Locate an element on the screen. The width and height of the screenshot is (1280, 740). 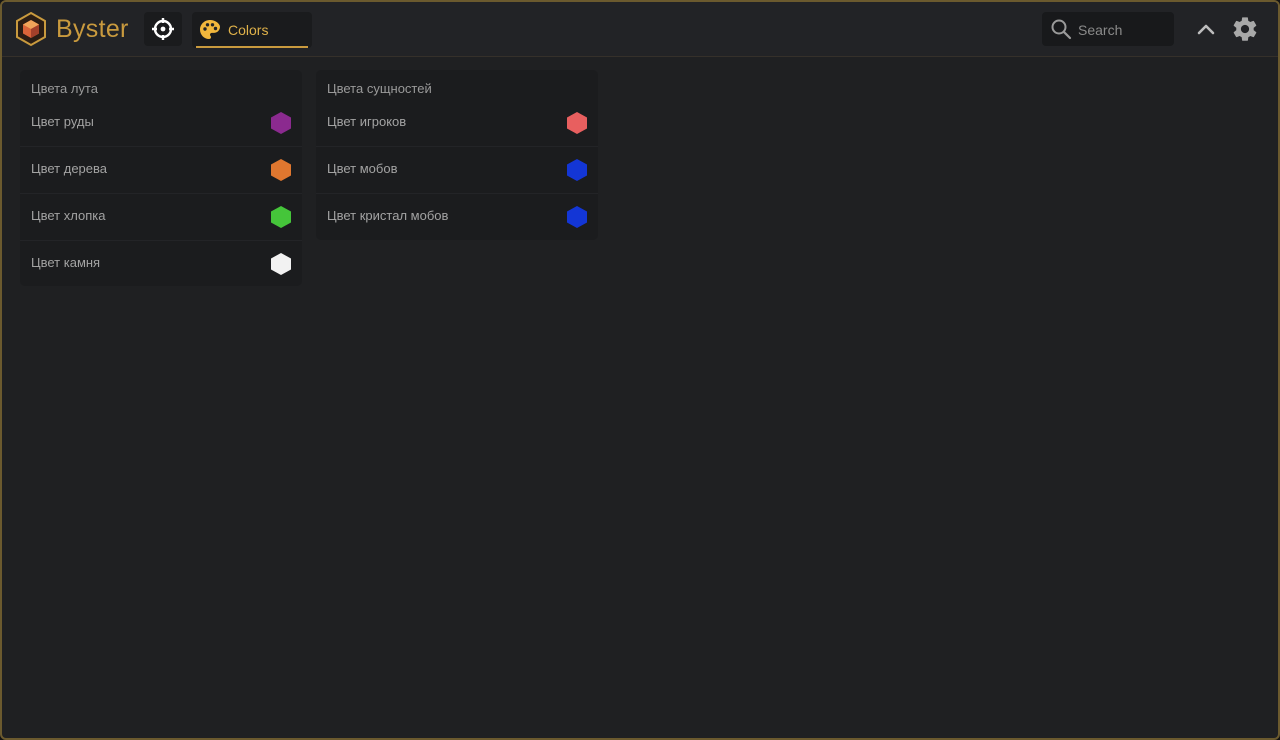
panel-title: Цвета лута is located at coordinates (64, 88).